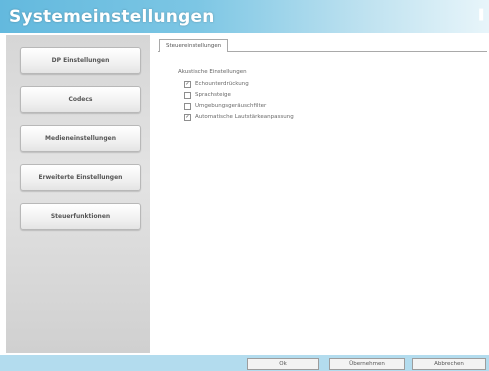 This screenshot has width=489, height=371. What do you see at coordinates (194, 45) in the screenshot?
I see `tab-control-settings: Steuereinstellungen` at bounding box center [194, 45].